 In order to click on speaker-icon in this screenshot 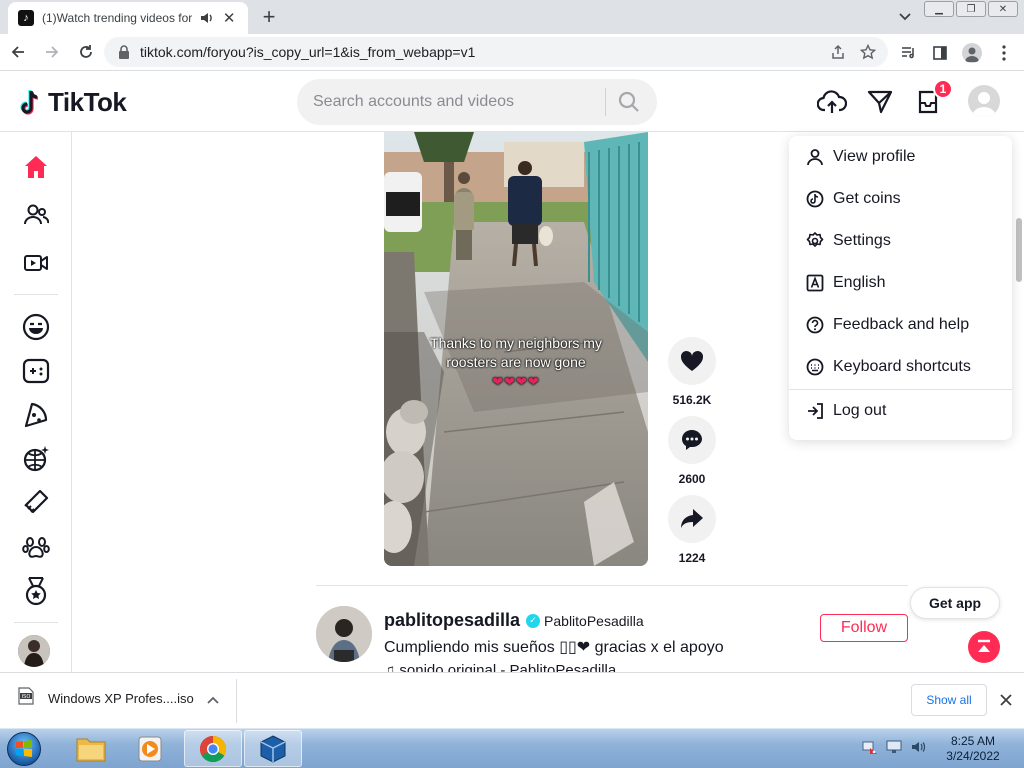, I will do `click(207, 18)`.